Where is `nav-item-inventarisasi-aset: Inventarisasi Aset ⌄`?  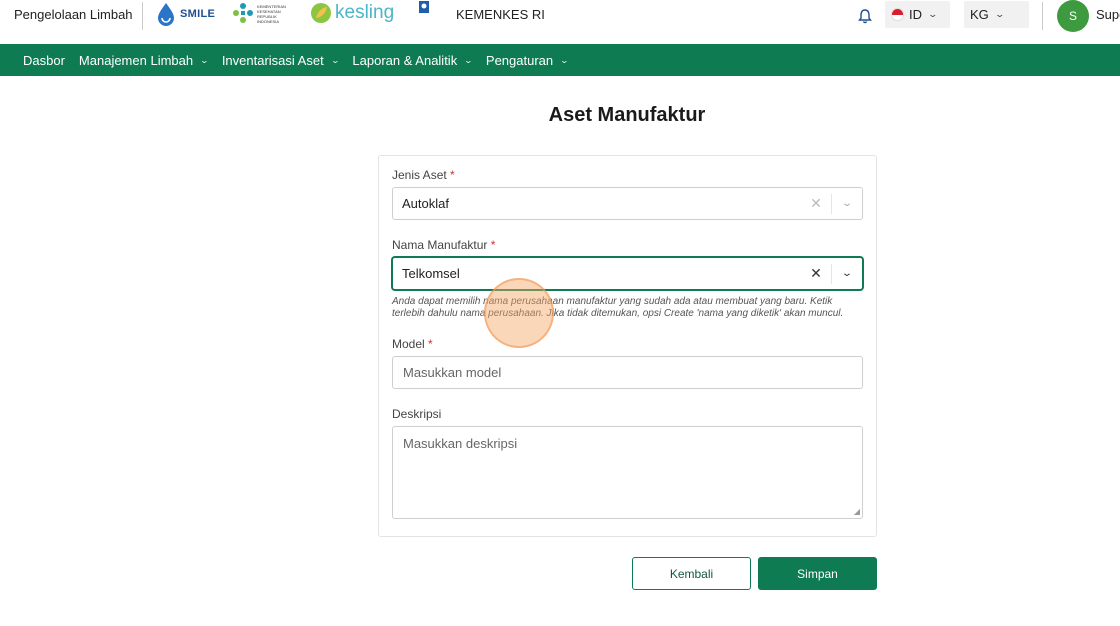
nav-item-inventarisasi-aset: Inventarisasi Aset ⌄ is located at coordinates (281, 60).